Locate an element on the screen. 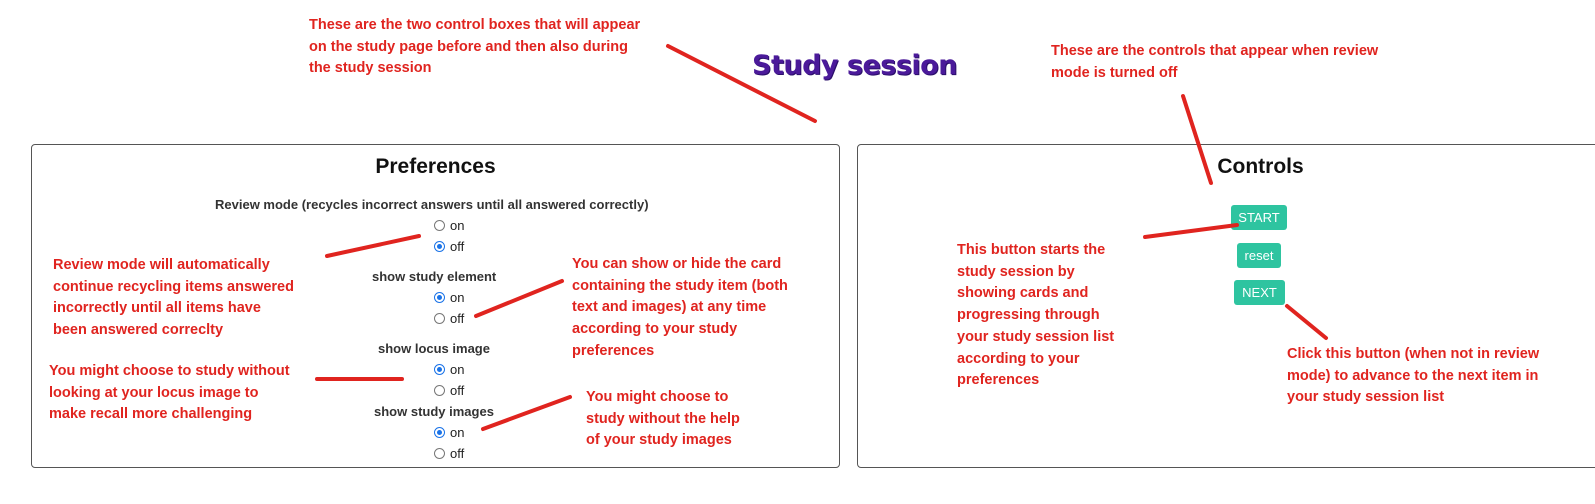 The width and height of the screenshot is (1595, 504). arrow-next-button is located at coordinates (1306, 322).